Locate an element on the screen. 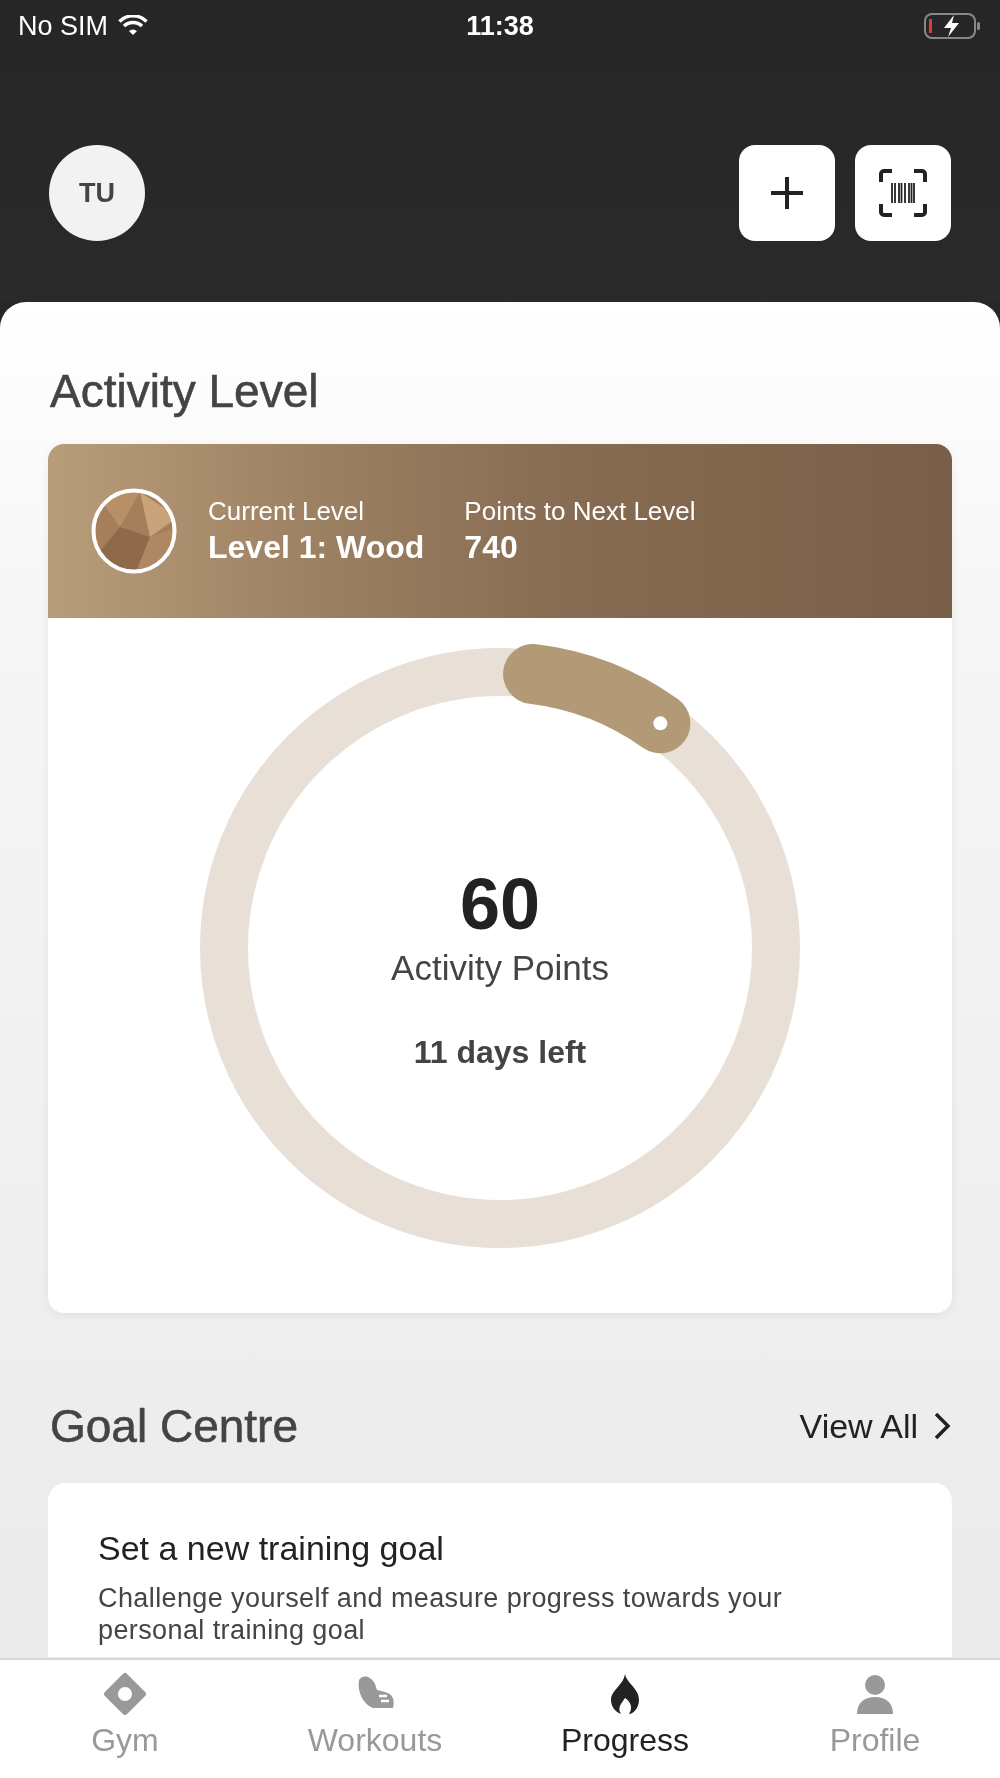 Image resolution: width=1000 pixels, height=1778 pixels. scan-button is located at coordinates (903, 193).